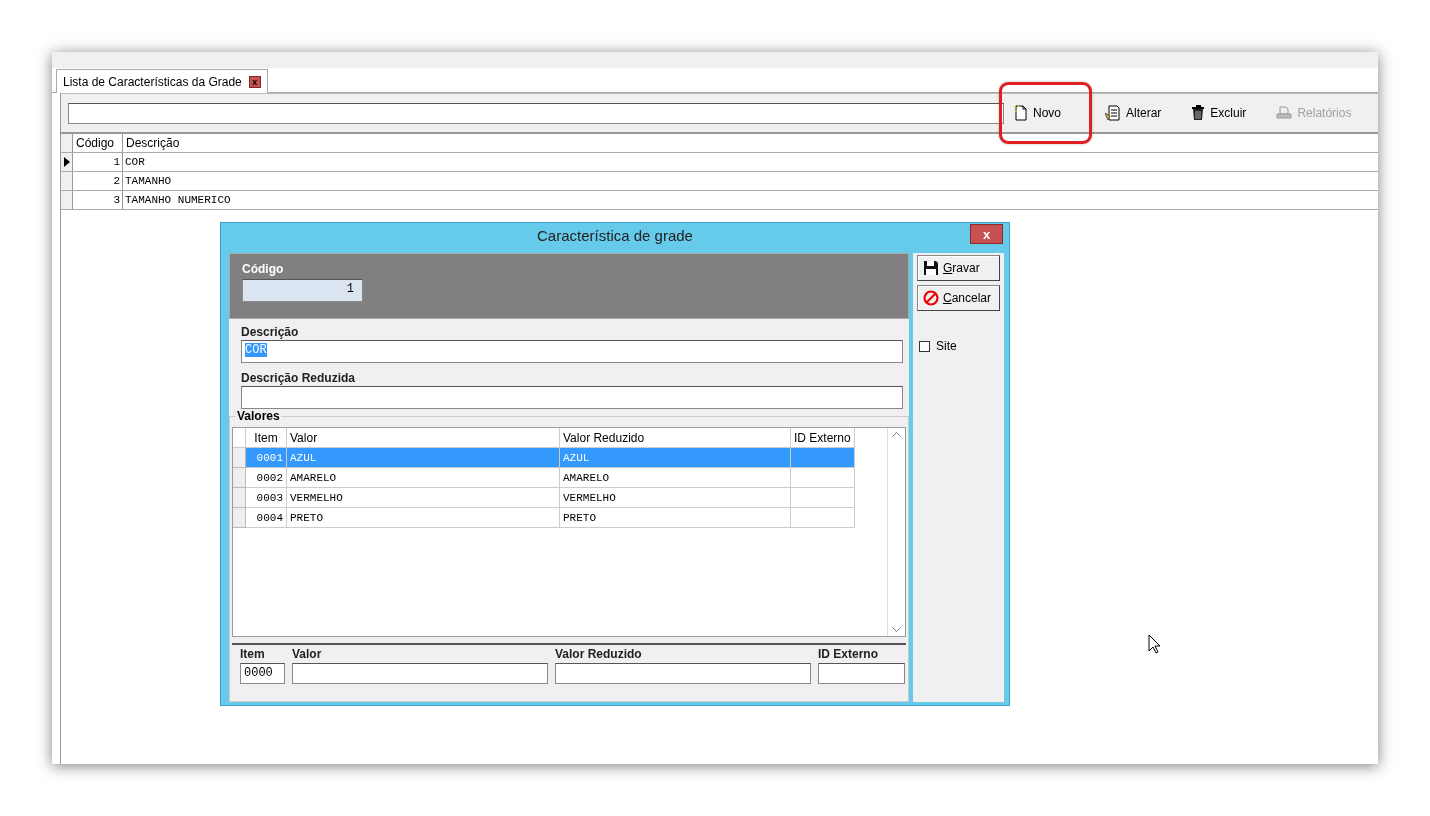 Image resolution: width=1430 pixels, height=816 pixels. What do you see at coordinates (135, 162) in the screenshot?
I see `table-cell-text: COR` at bounding box center [135, 162].